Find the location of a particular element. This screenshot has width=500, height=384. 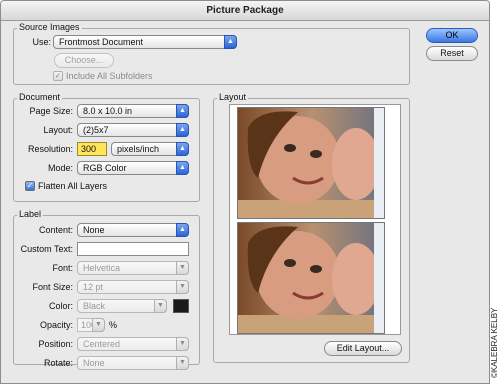

flatten-layers-checkbox: ✓ is located at coordinates (30, 186).